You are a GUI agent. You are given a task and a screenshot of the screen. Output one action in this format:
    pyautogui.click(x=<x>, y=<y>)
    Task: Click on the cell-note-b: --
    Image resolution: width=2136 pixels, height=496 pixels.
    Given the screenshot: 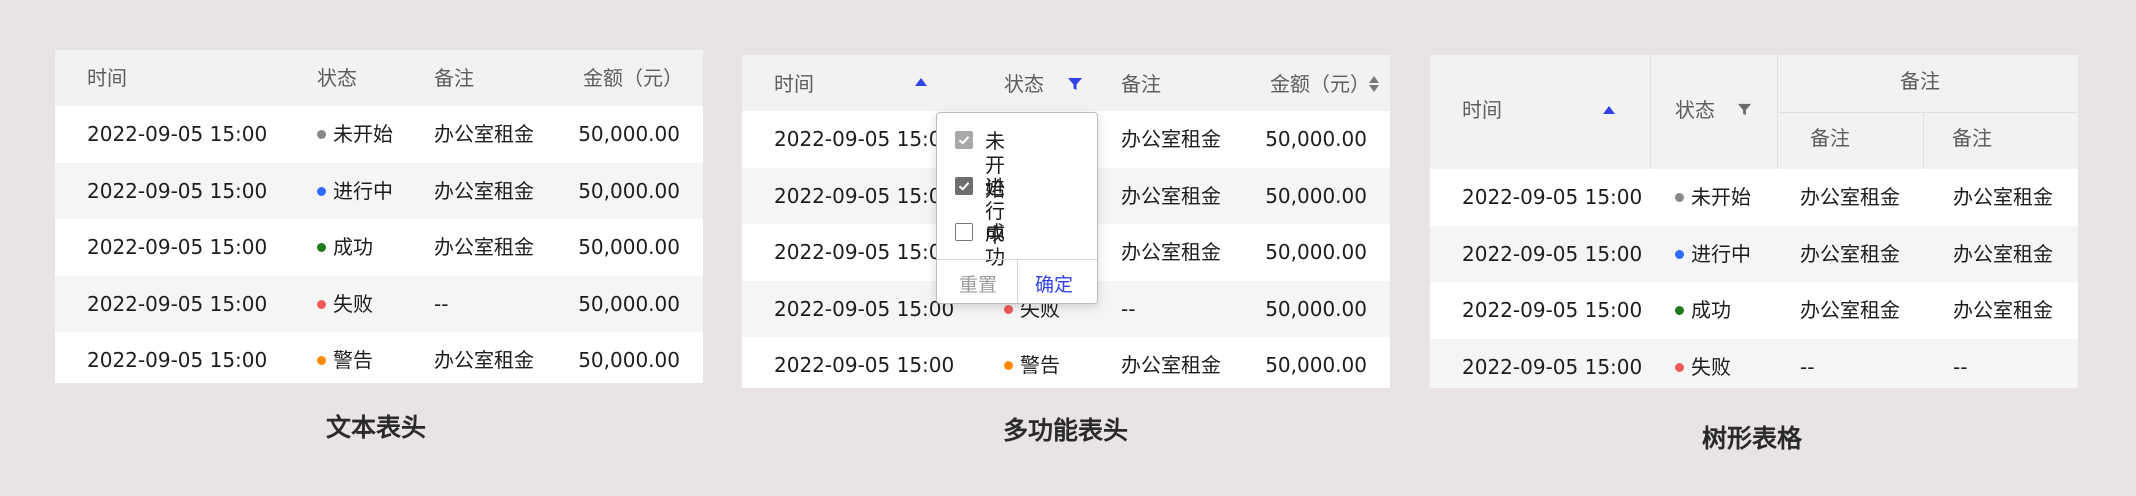 What is the action you would take?
    pyautogui.click(x=1960, y=367)
    